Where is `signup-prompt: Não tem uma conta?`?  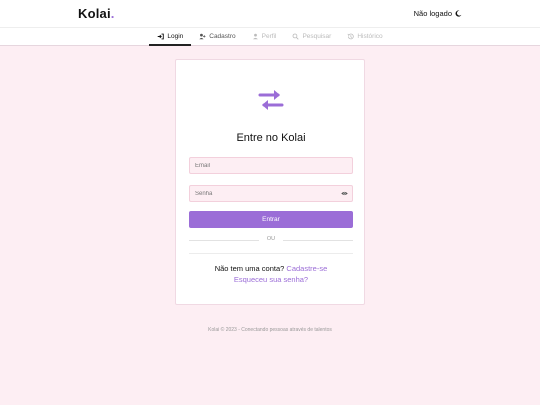 signup-prompt: Não tem uma conta? is located at coordinates (249, 268).